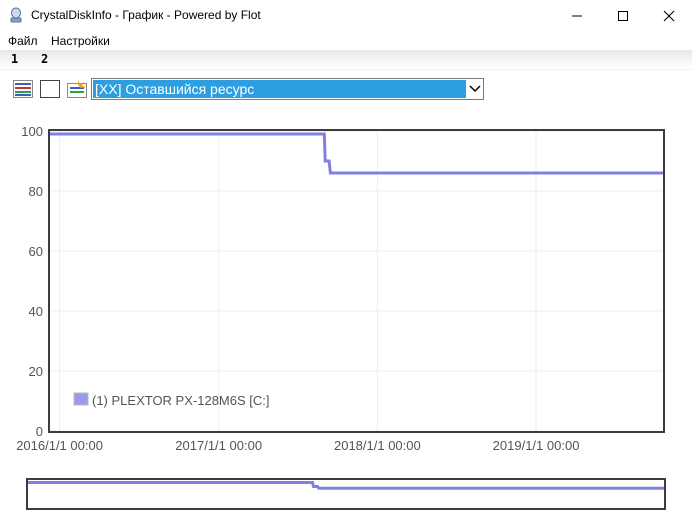 This screenshot has width=692, height=532. I want to click on tab-strip: 1 2, so click(346, 60).